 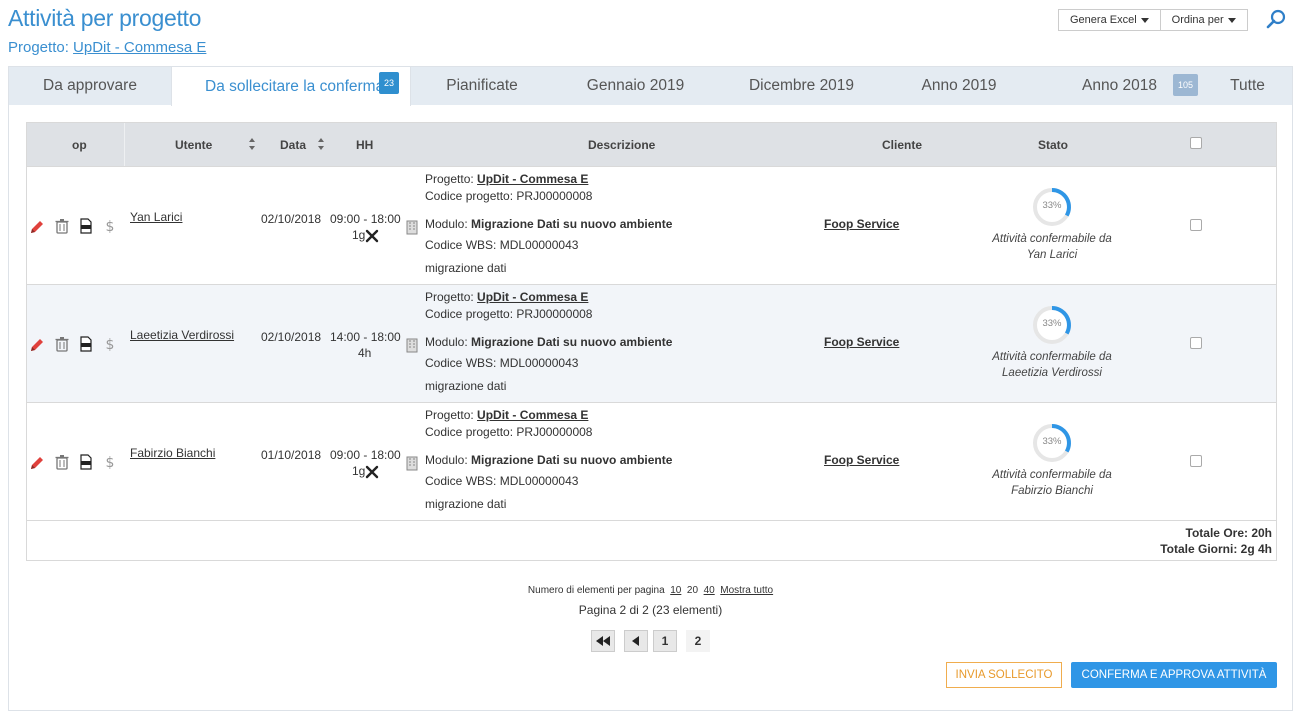 I want to click on col-utente: Utente, so click(x=193, y=145).